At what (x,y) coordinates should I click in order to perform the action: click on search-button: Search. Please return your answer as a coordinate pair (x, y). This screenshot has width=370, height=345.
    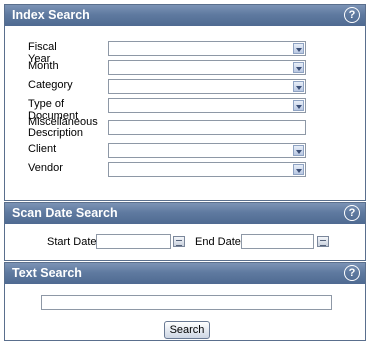
    Looking at the image, I should click on (187, 330).